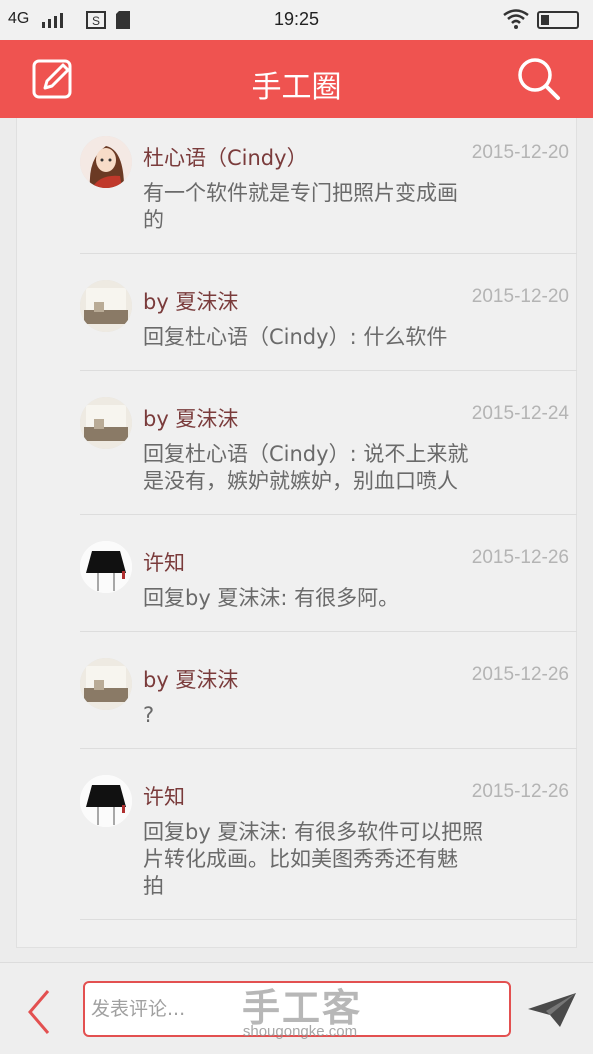 The width and height of the screenshot is (593, 1054). I want to click on comment-date: 2015-12-24, so click(520, 413).